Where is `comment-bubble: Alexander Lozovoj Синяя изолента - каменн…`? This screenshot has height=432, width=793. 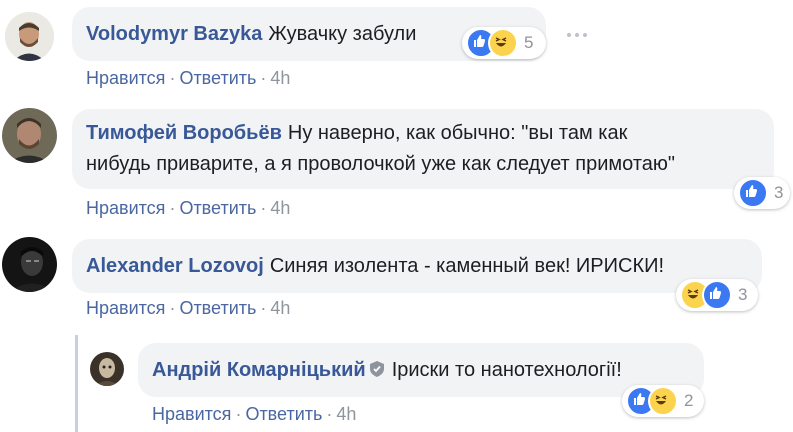
comment-bubble: Alexander Lozovoj Синяя изолента - каменн… is located at coordinates (417, 266).